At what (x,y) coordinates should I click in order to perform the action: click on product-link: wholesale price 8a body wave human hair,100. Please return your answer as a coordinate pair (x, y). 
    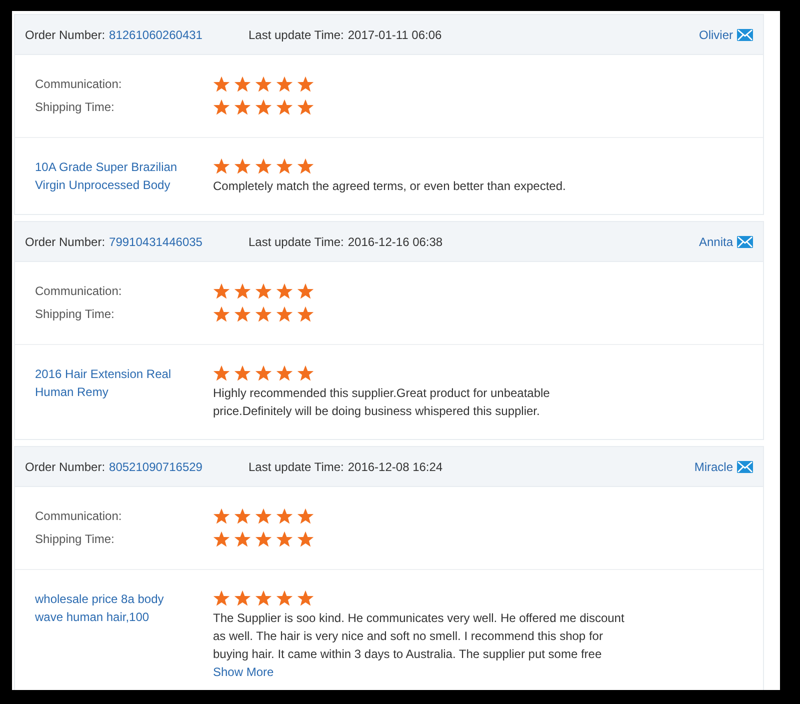
    Looking at the image, I should click on (110, 608).